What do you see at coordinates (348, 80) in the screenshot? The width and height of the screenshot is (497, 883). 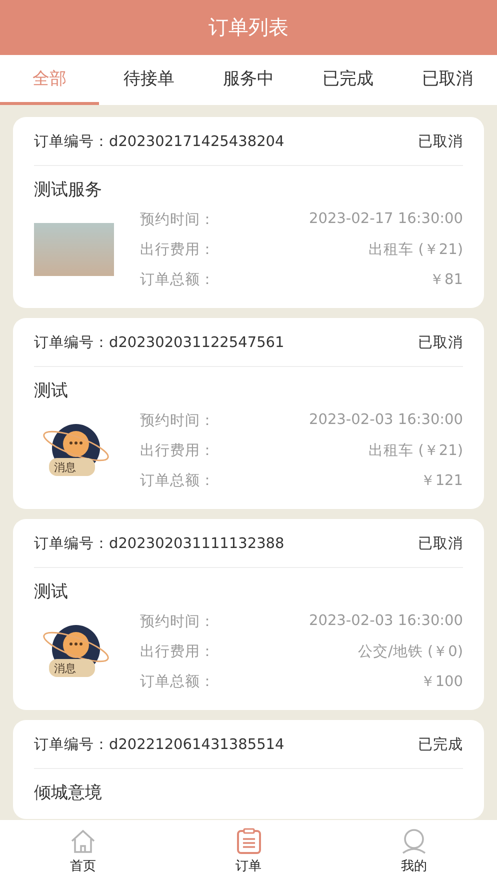 I see `filter-tab: 已完成` at bounding box center [348, 80].